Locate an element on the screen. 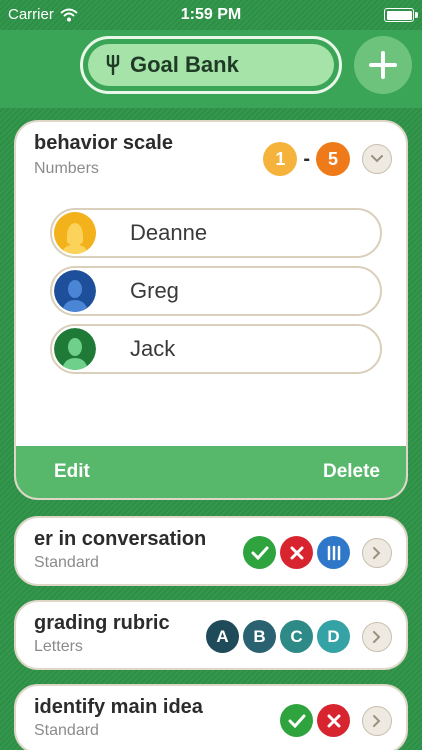 The height and width of the screenshot is (750, 422). edit-button: Edit is located at coordinates (72, 472).